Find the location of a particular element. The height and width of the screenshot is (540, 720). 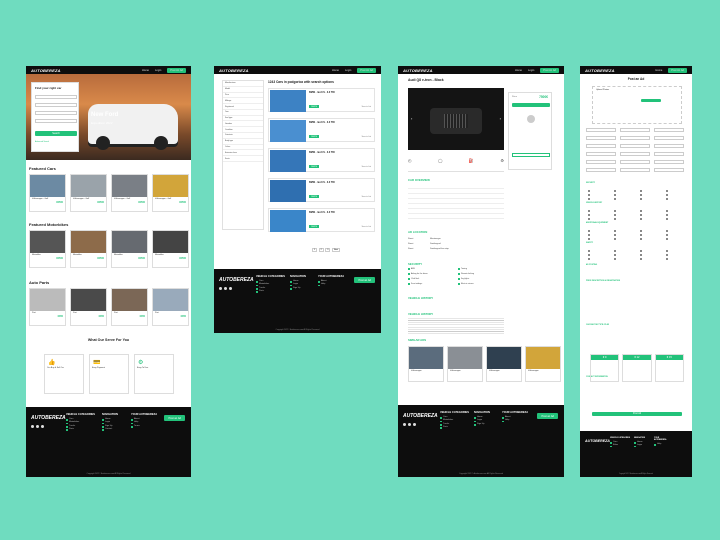

prev-photo-icon: ‹ is located at coordinates (411, 118).